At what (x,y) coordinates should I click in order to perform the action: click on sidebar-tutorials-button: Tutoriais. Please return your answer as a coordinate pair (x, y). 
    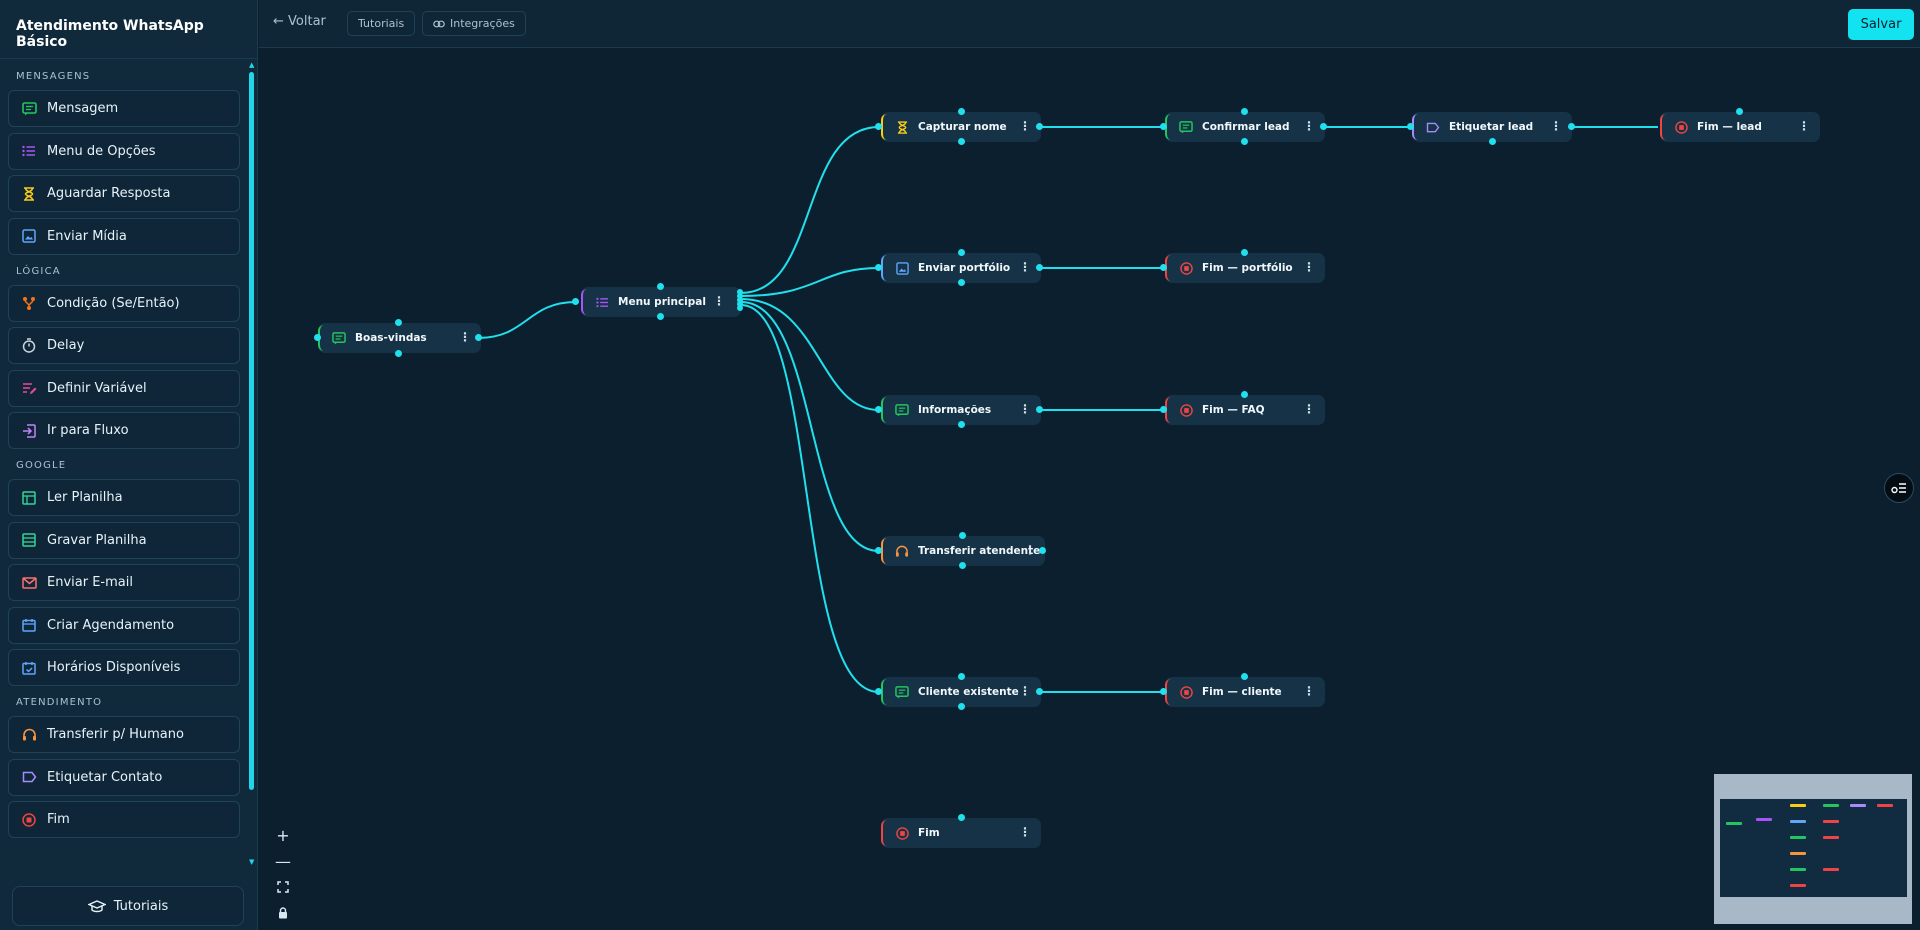
    Looking at the image, I should click on (128, 906).